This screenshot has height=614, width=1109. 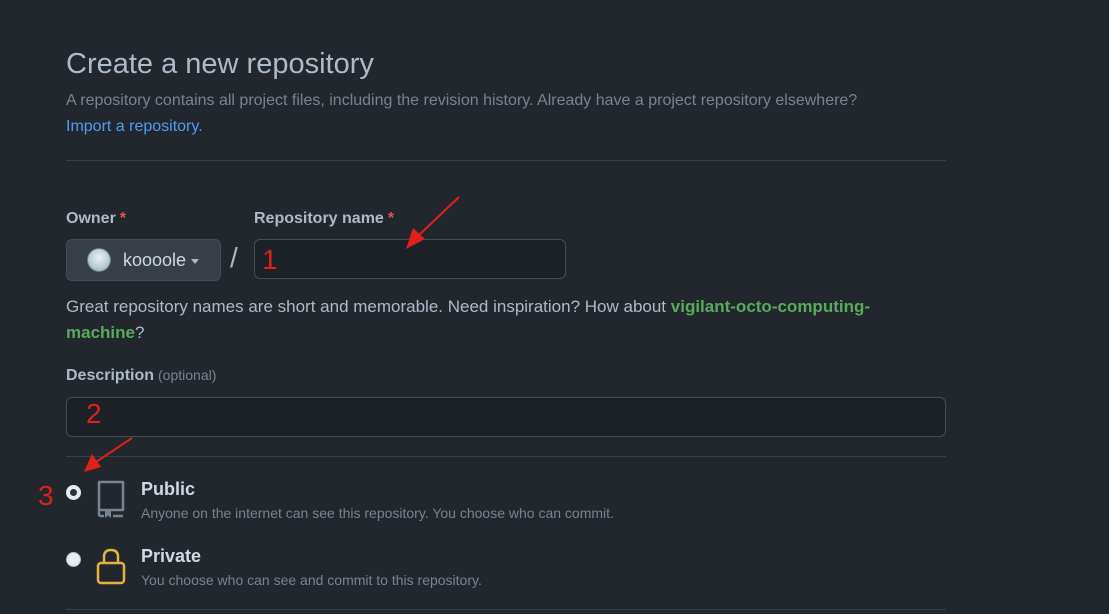 I want to click on owner-label-text: Owner, so click(x=91, y=218).